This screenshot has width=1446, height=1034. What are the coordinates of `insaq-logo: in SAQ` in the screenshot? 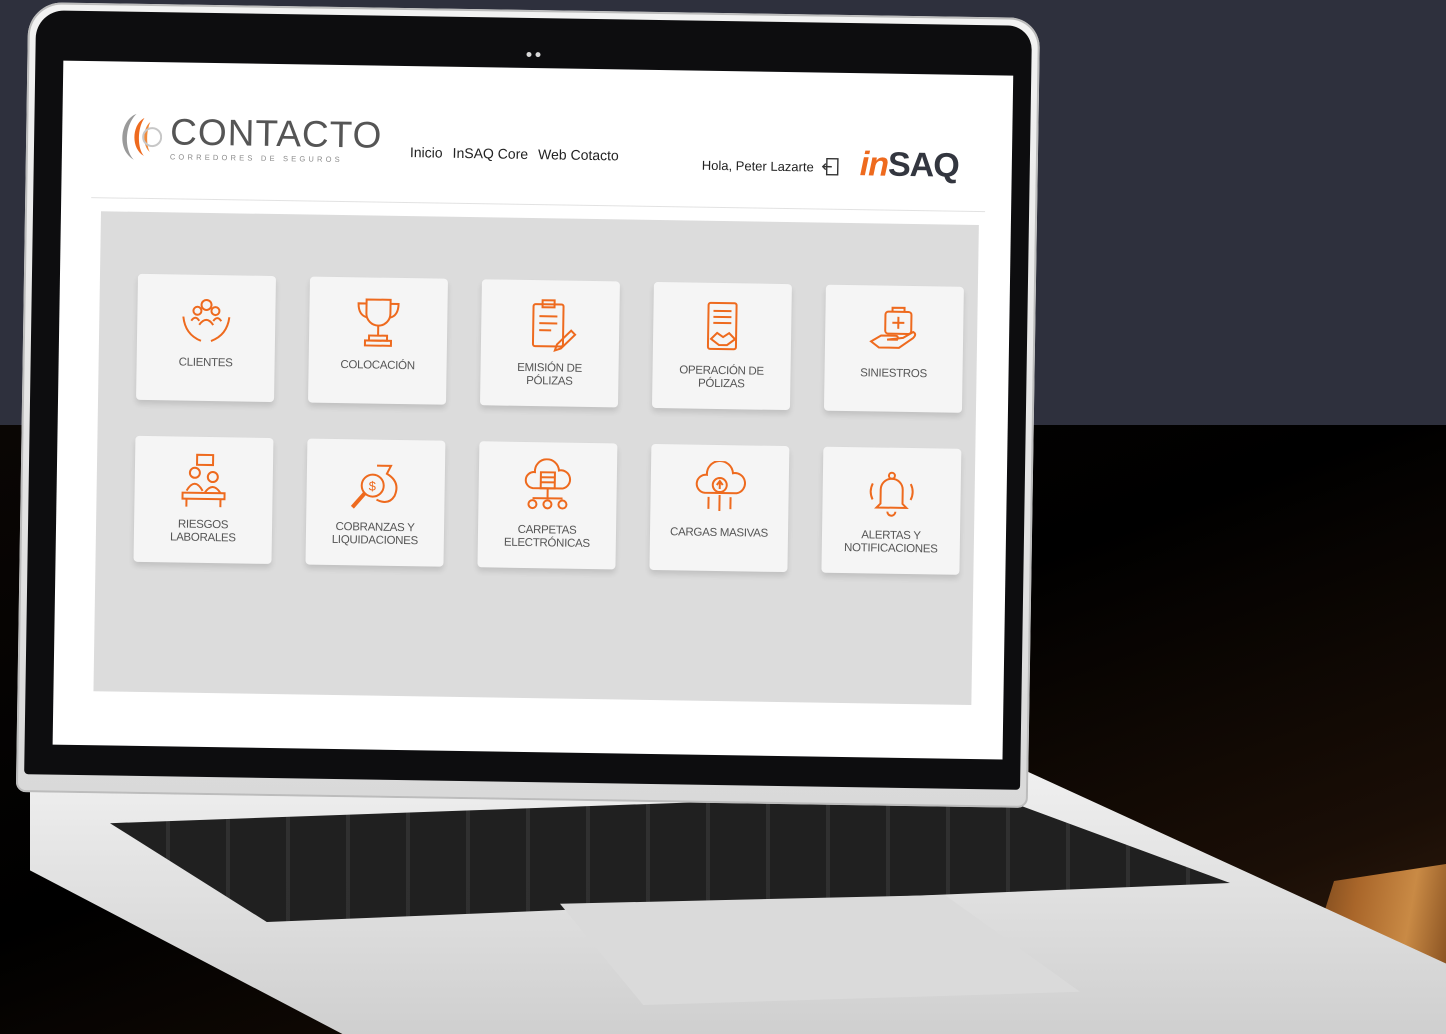 It's located at (909, 165).